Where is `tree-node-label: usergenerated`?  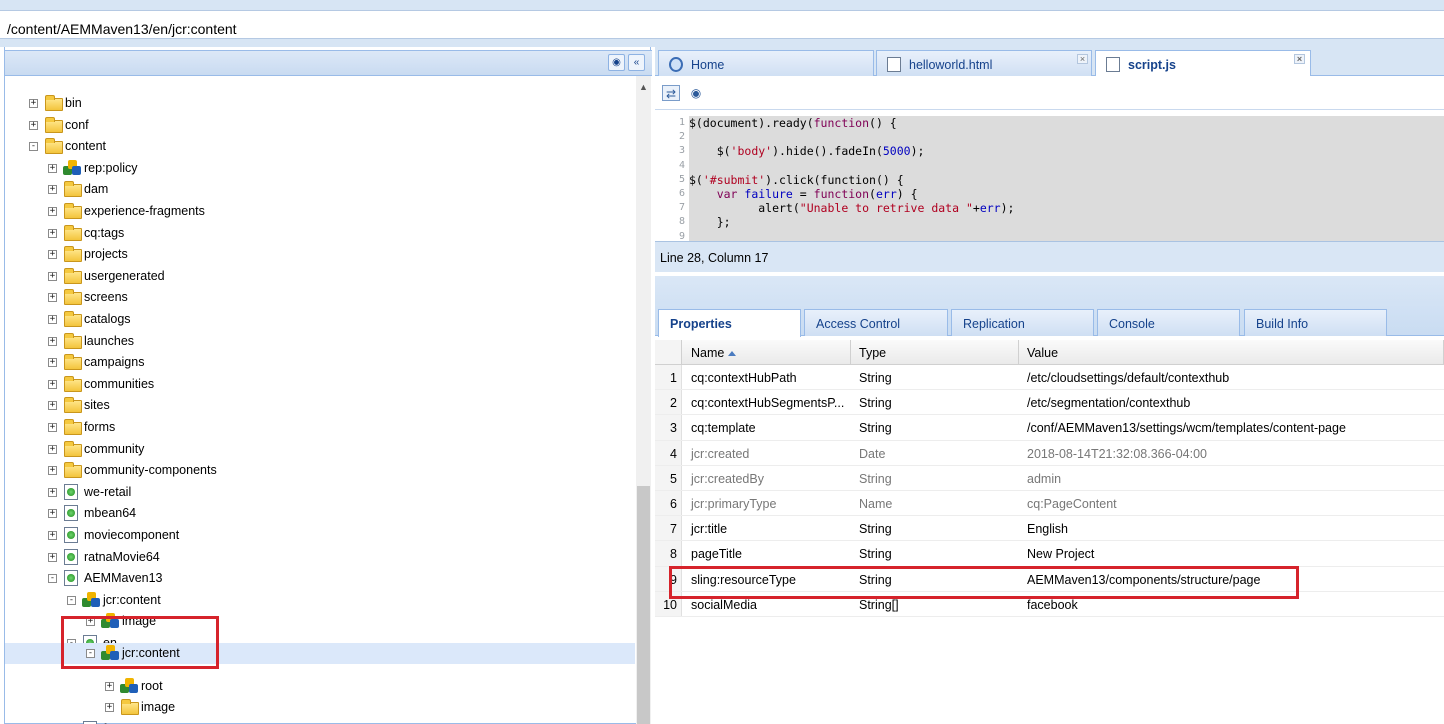 tree-node-label: usergenerated is located at coordinates (124, 276).